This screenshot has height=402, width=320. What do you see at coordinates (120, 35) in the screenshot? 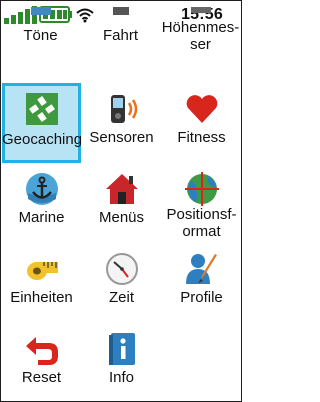
I see `menu-tile-label: Fahrt` at bounding box center [120, 35].